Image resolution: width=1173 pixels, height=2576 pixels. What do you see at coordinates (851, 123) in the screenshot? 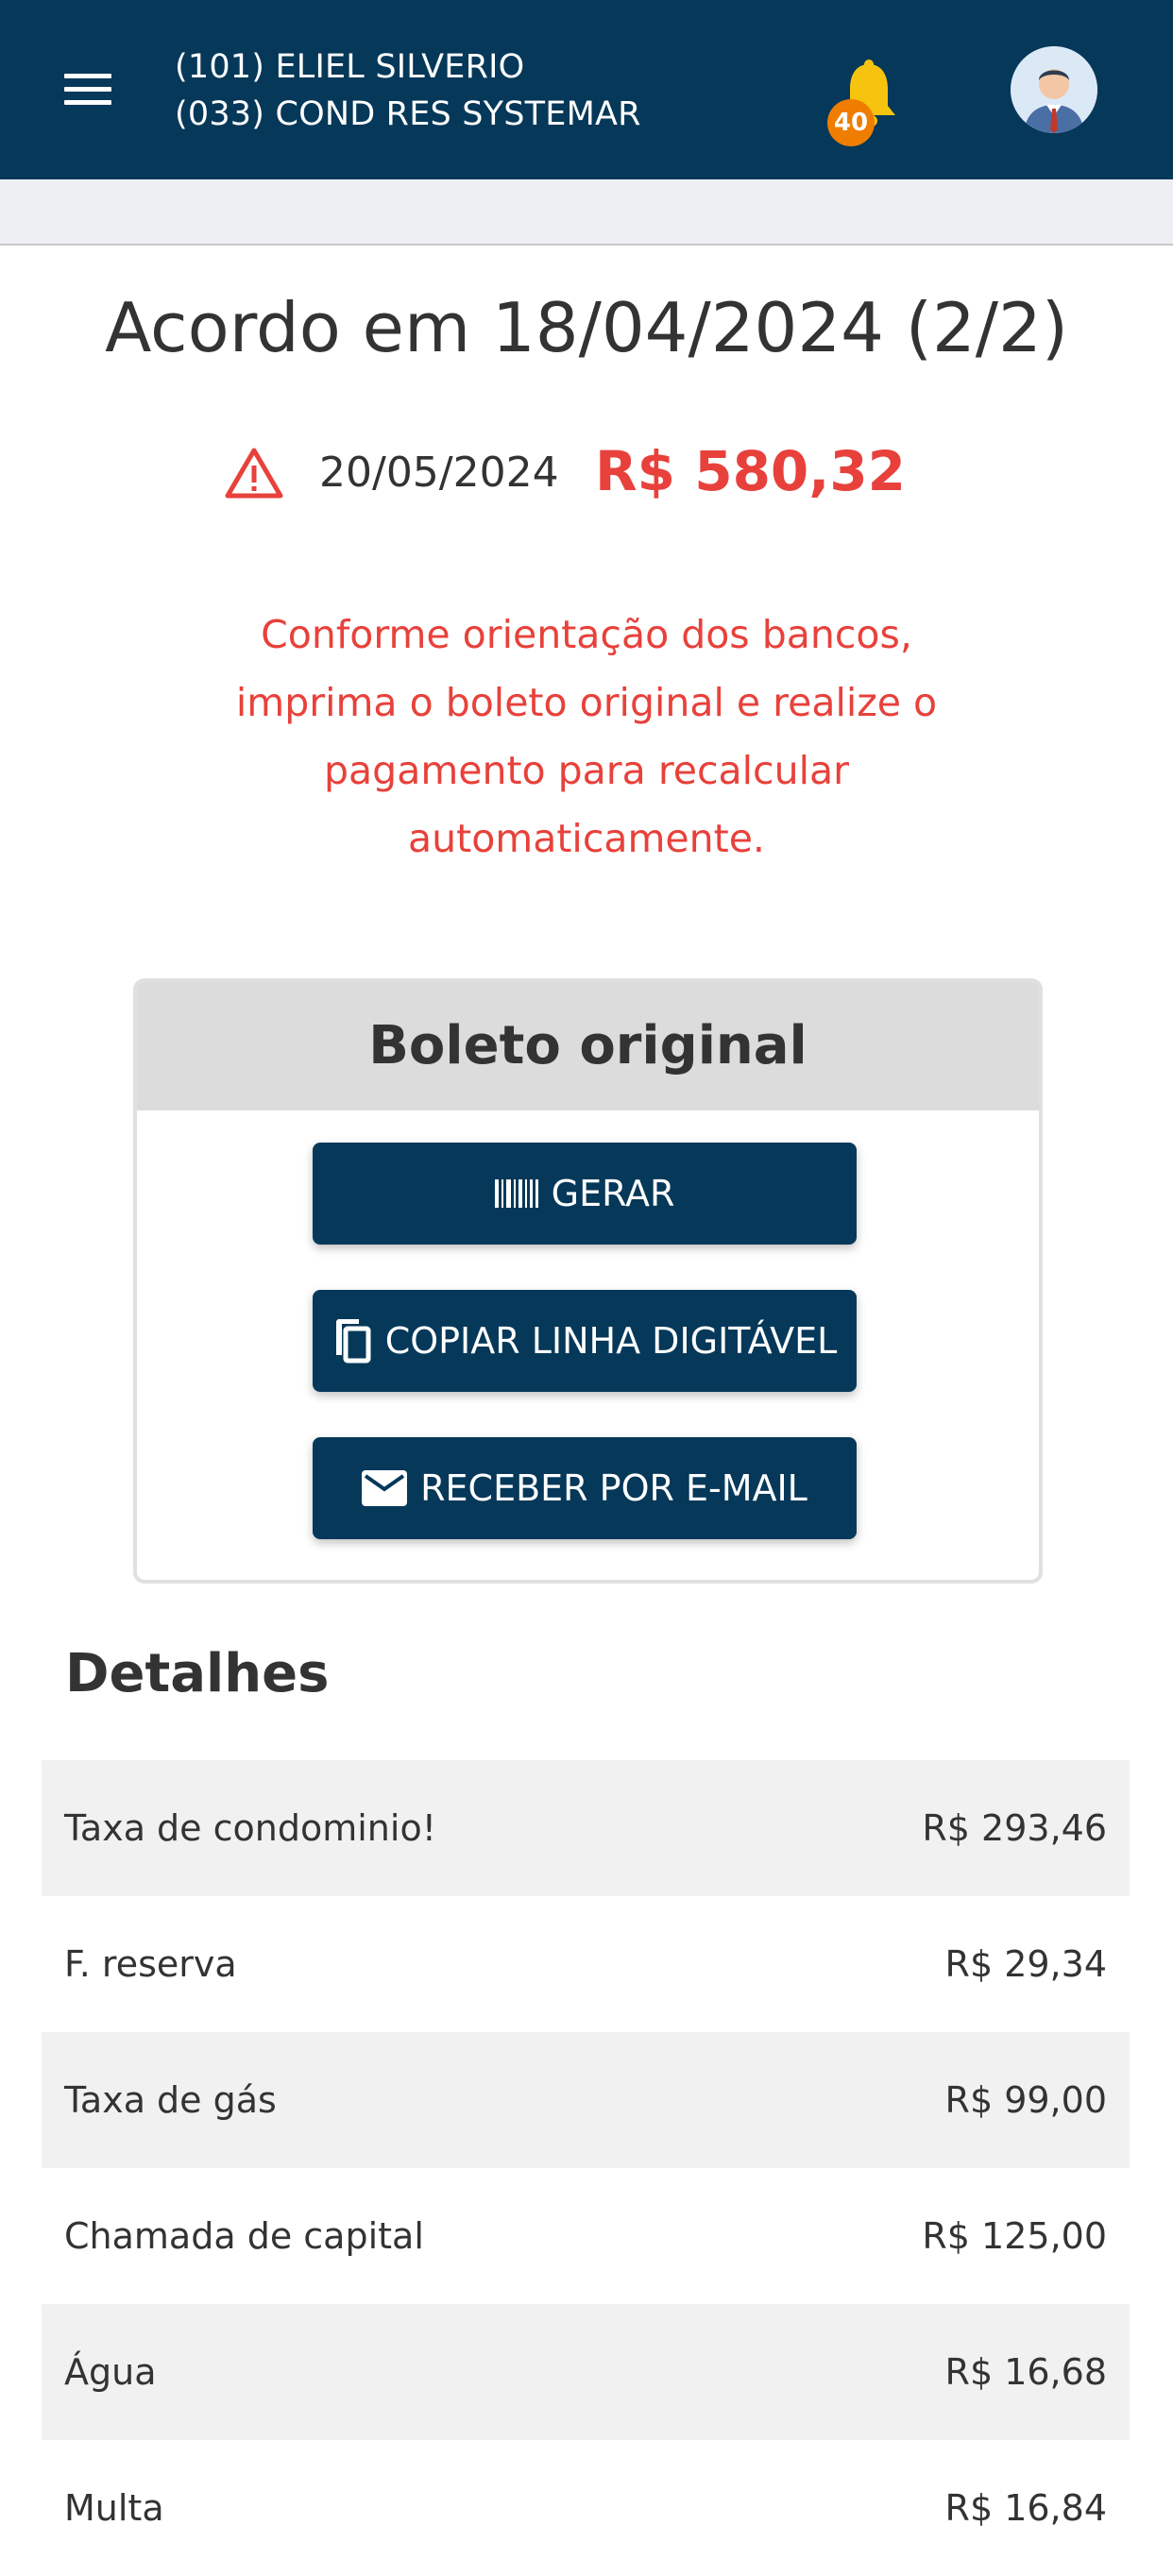
I see `notification-badge: 40` at bounding box center [851, 123].